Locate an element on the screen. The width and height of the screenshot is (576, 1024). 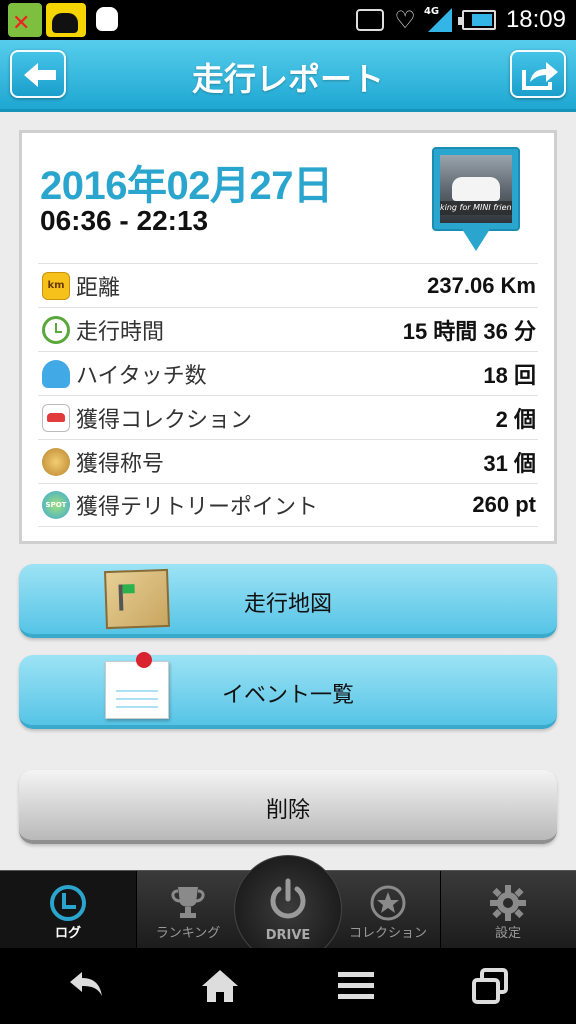
tab-label: DRIVE is located at coordinates (288, 935).